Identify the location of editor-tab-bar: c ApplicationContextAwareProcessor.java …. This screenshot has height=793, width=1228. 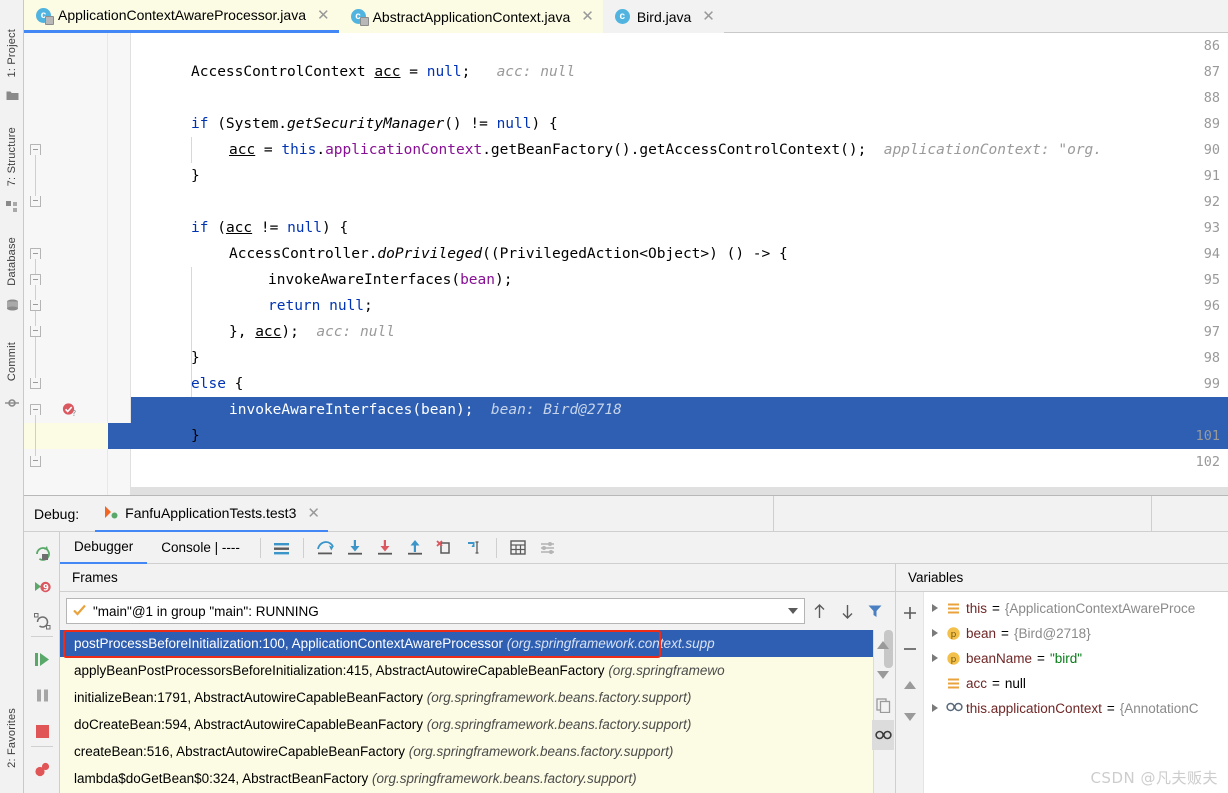
(626, 16).